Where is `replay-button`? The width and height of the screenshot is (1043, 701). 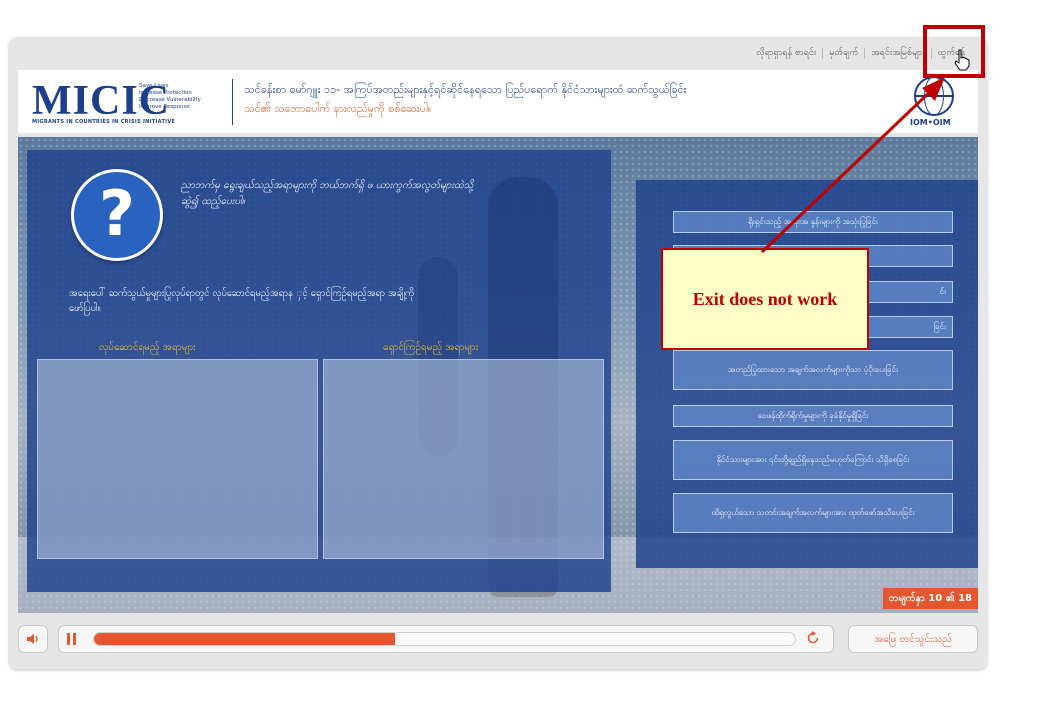 replay-button is located at coordinates (813, 640).